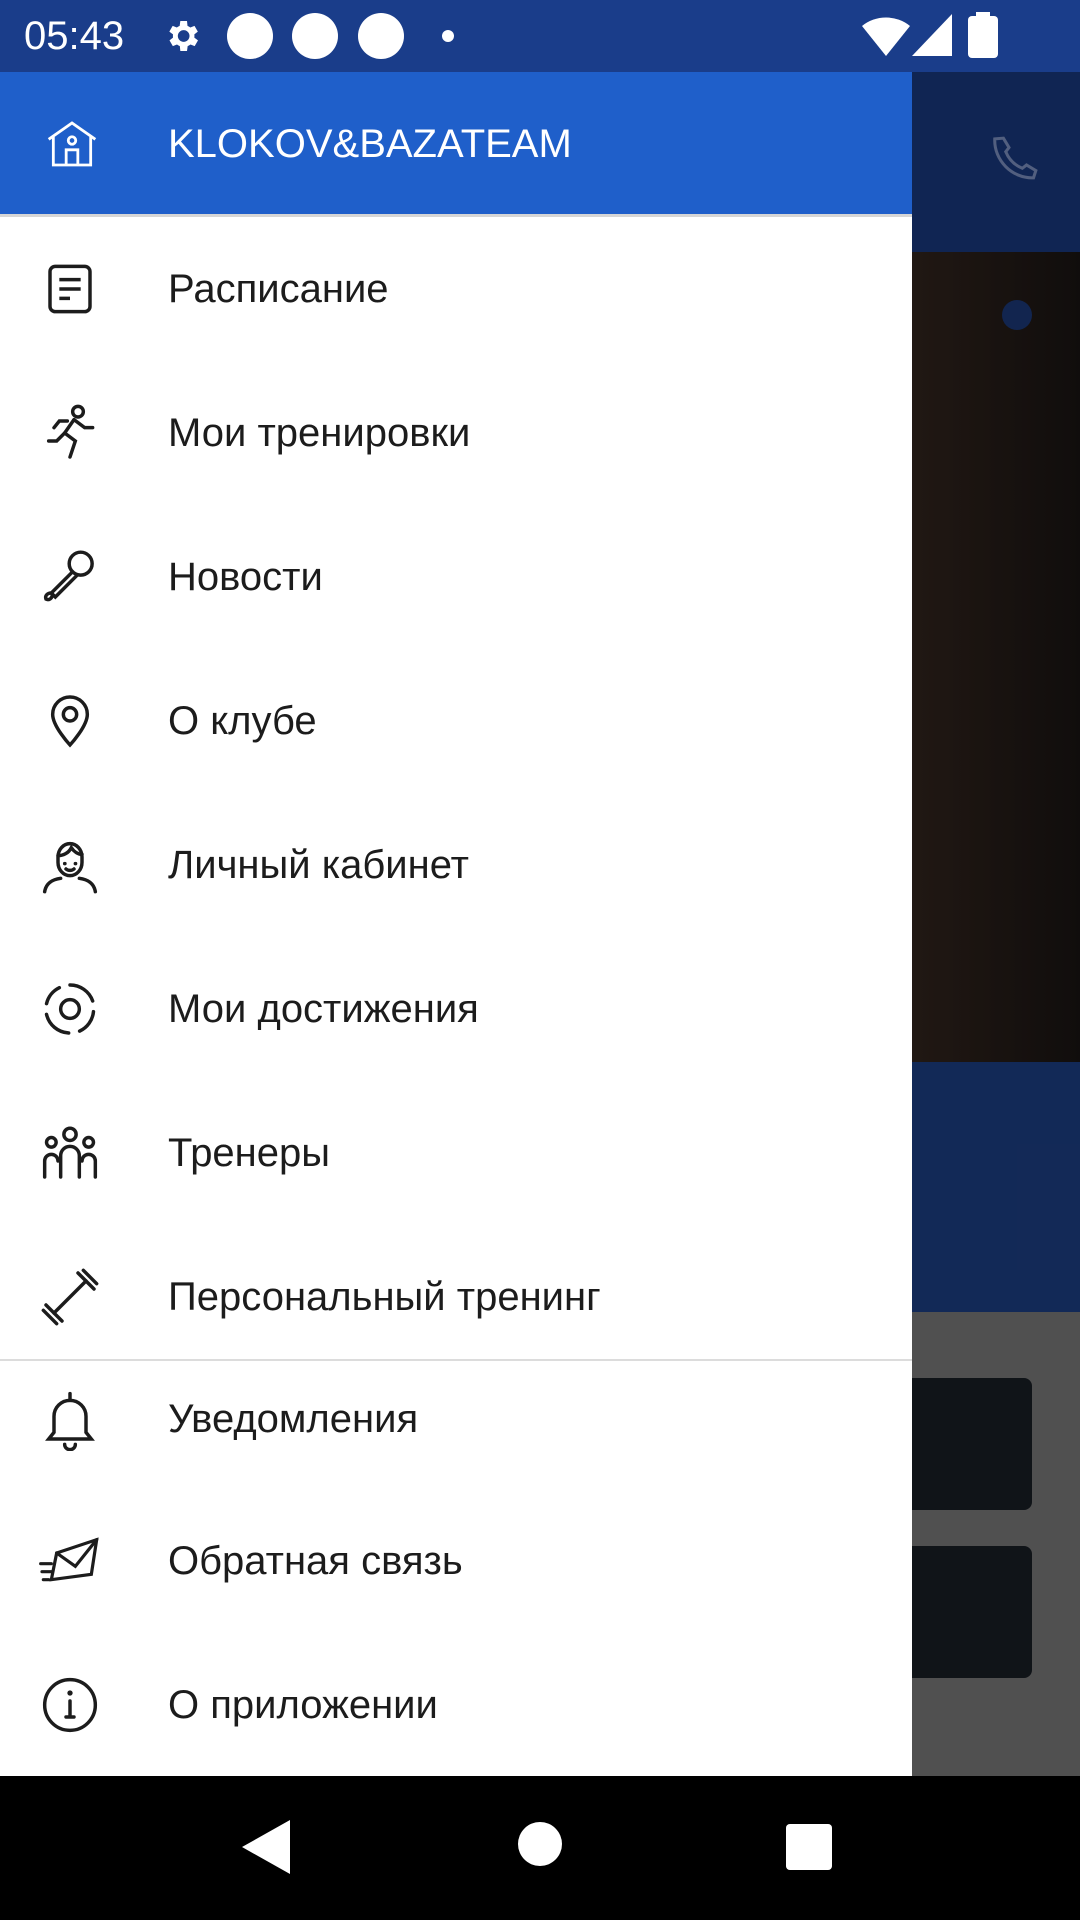 The height and width of the screenshot is (1920, 1080). What do you see at coordinates (456, 289) in the screenshot?
I see `menu-item-schedule: Расписание` at bounding box center [456, 289].